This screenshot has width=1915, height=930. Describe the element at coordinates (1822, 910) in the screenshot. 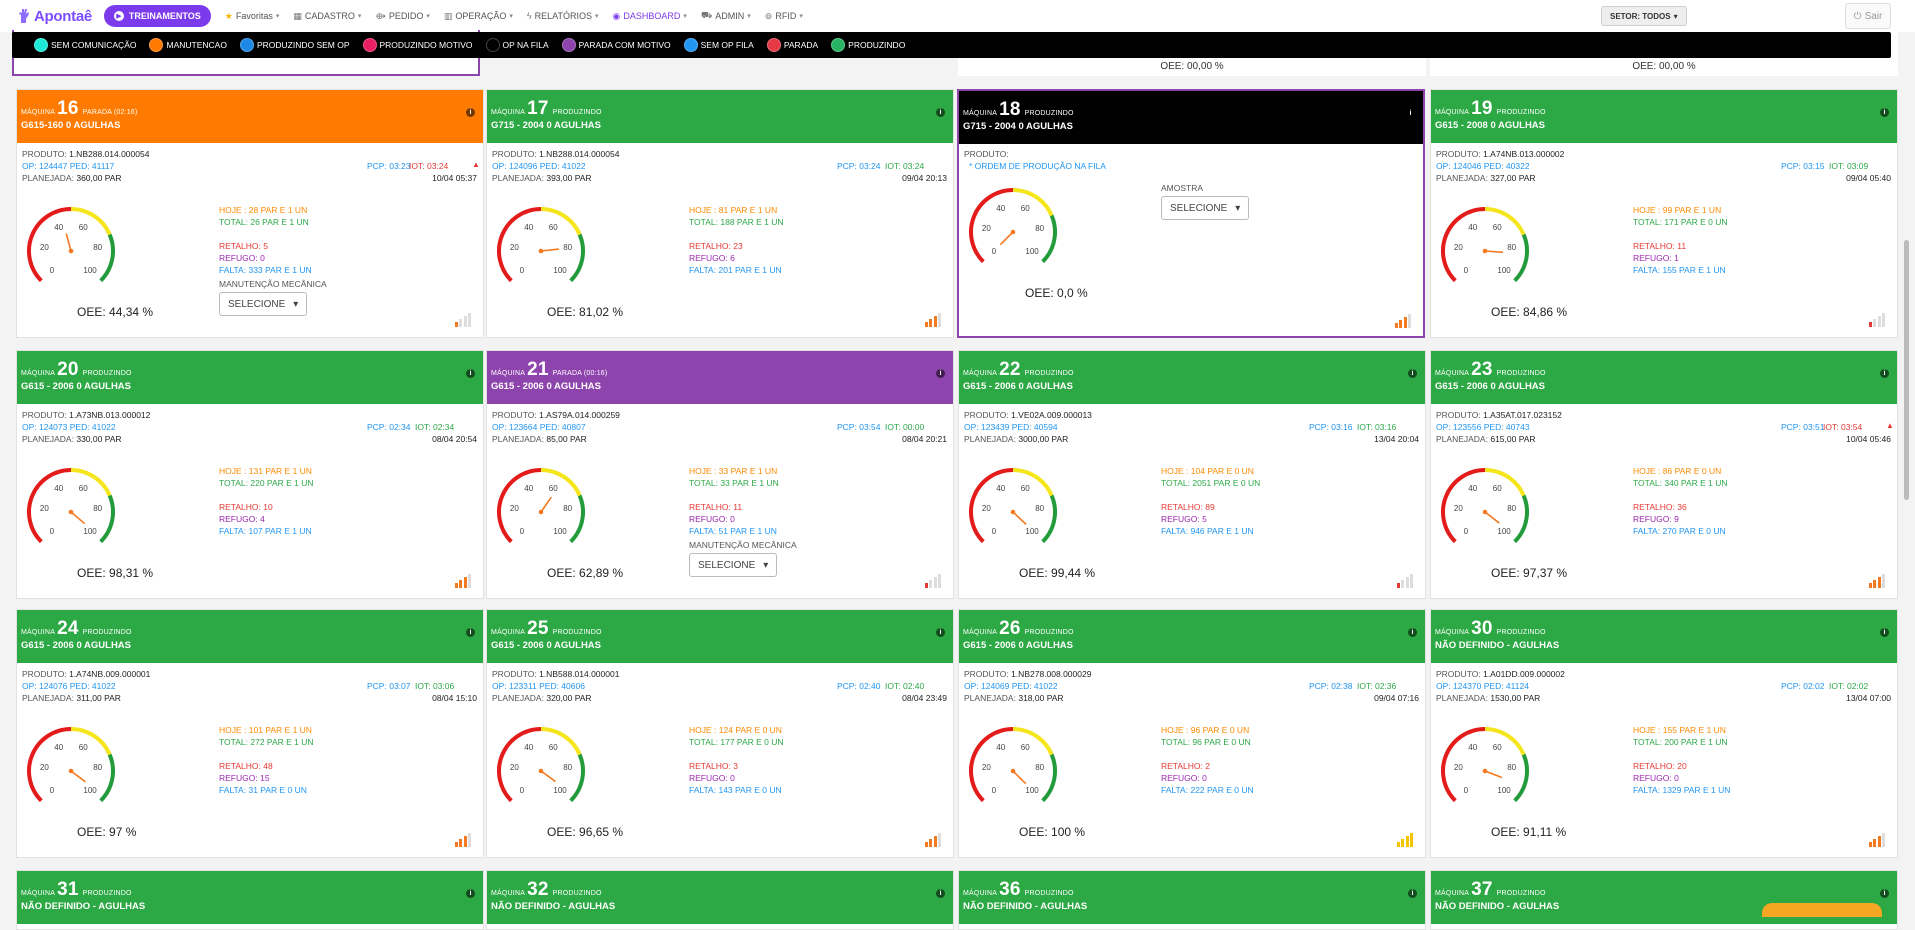

I see `floating-action-button` at that location.